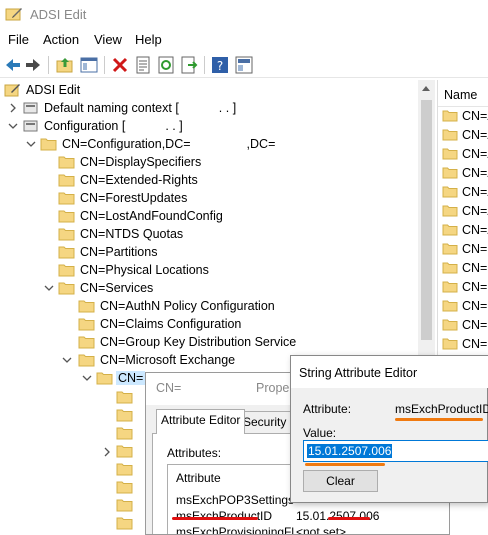 This screenshot has height=535, width=488. Describe the element at coordinates (261, 529) in the screenshot. I see `list-item: msExchProvisioningFl... <not set>` at that location.